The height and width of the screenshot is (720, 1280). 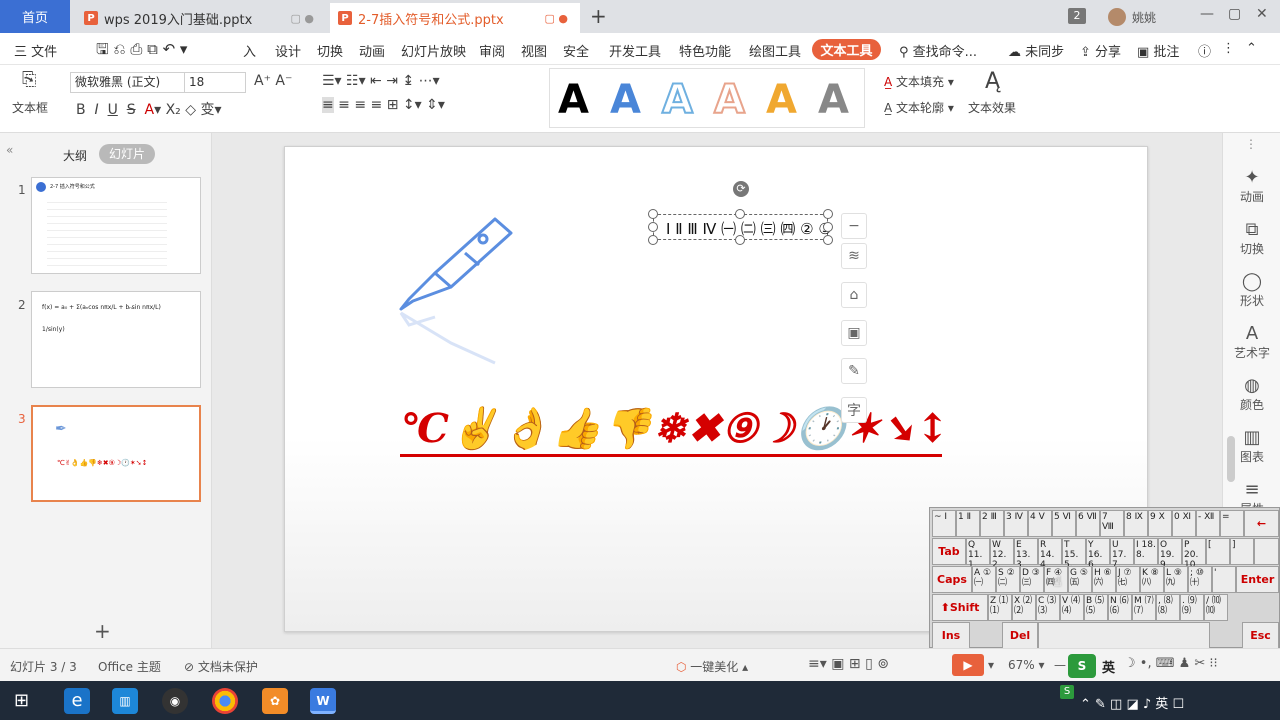 I want to click on tray-icons: ⌃ ✎ ◫ ◪ ♪ 英 ☐, so click(x=1132, y=702).